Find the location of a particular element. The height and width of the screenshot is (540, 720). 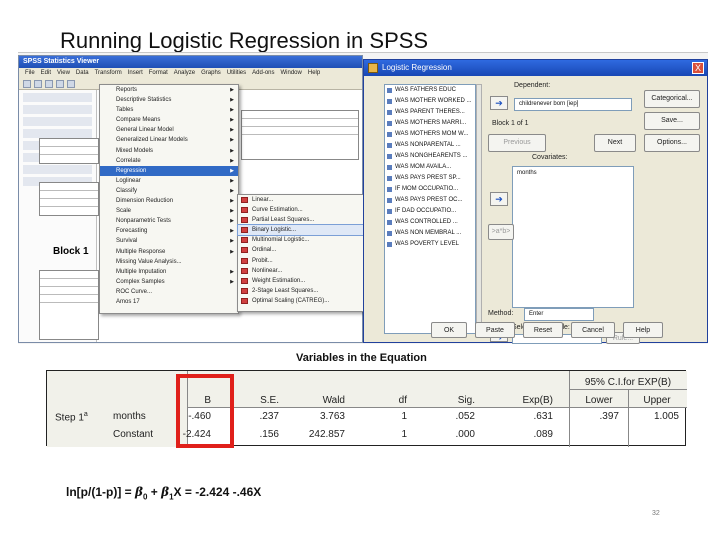

previous-button: Previous is located at coordinates (517, 143).